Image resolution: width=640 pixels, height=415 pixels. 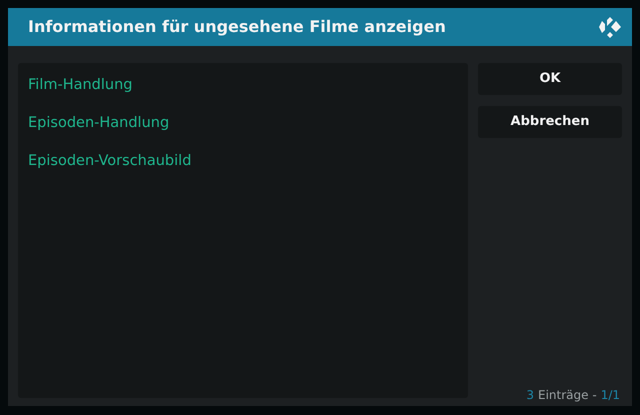 What do you see at coordinates (550, 79) in the screenshot?
I see `dialog-button: OK` at bounding box center [550, 79].